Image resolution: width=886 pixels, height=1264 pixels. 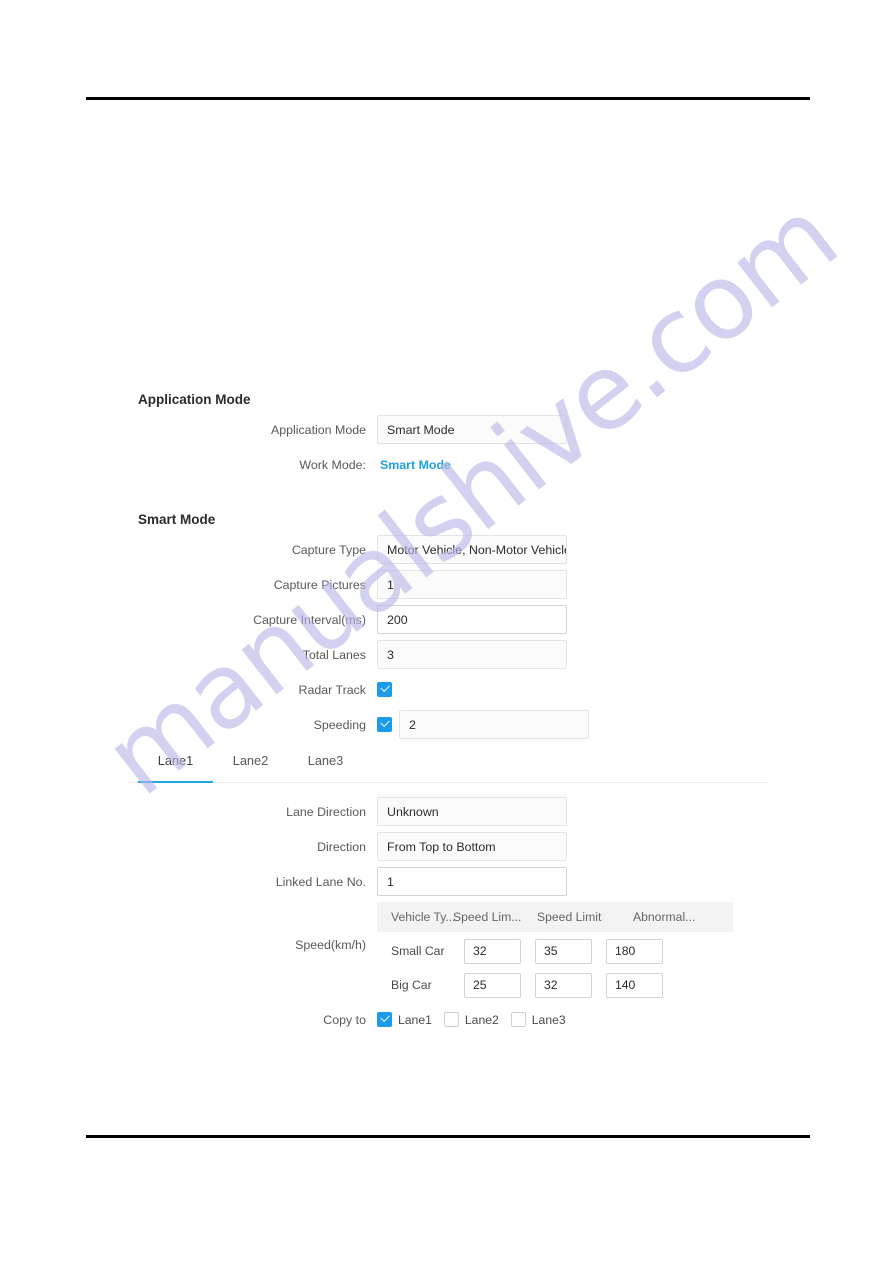 I want to click on select-total-lanes: 3, so click(x=472, y=654).